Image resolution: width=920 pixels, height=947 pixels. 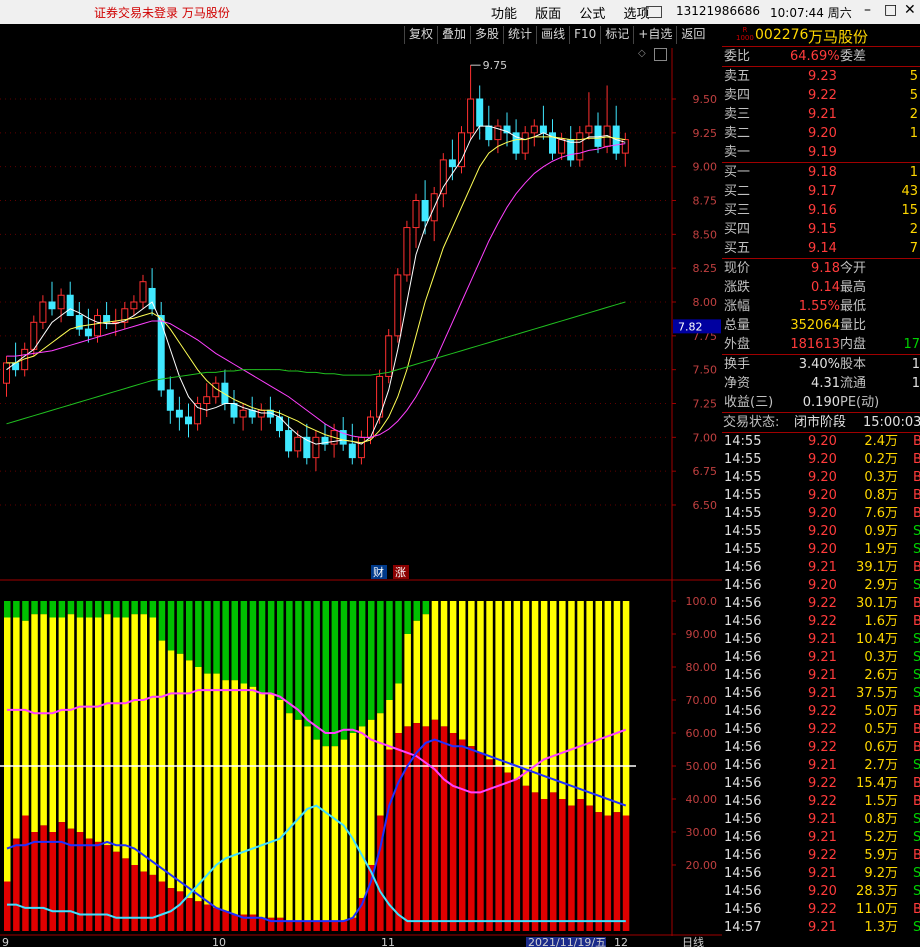 What do you see at coordinates (737, 210) in the screenshot?
I see `bid-label: 买三` at bounding box center [737, 210].